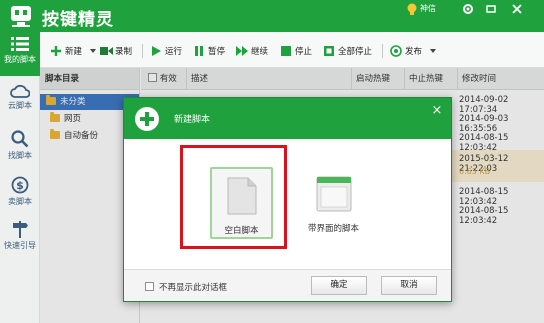 Image resolution: width=544 pixels, height=323 pixels. I want to click on stop-icon, so click(286, 51).